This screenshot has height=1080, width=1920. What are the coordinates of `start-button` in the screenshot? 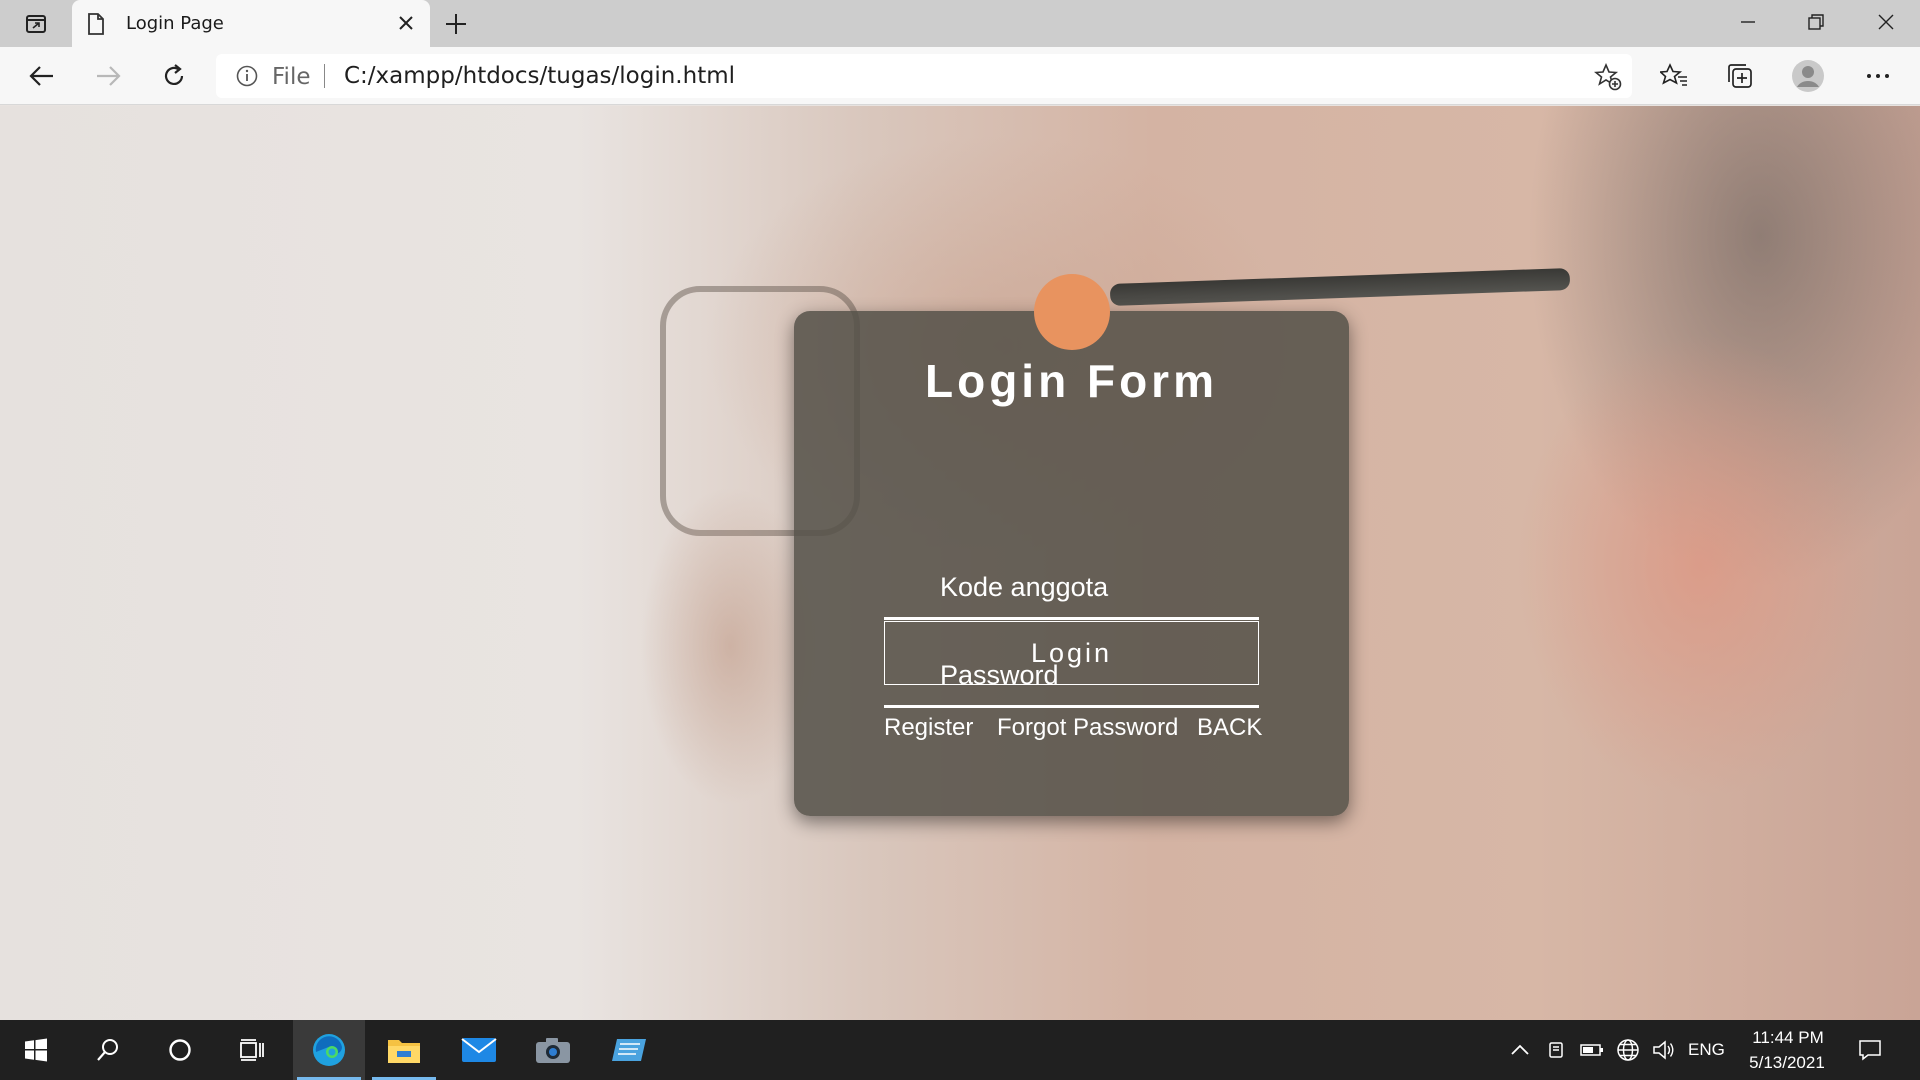 It's located at (36, 1050).